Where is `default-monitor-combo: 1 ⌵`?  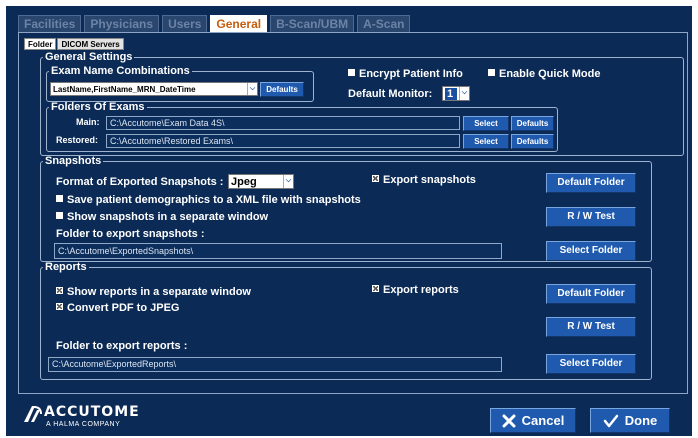 default-monitor-combo: 1 ⌵ is located at coordinates (456, 93).